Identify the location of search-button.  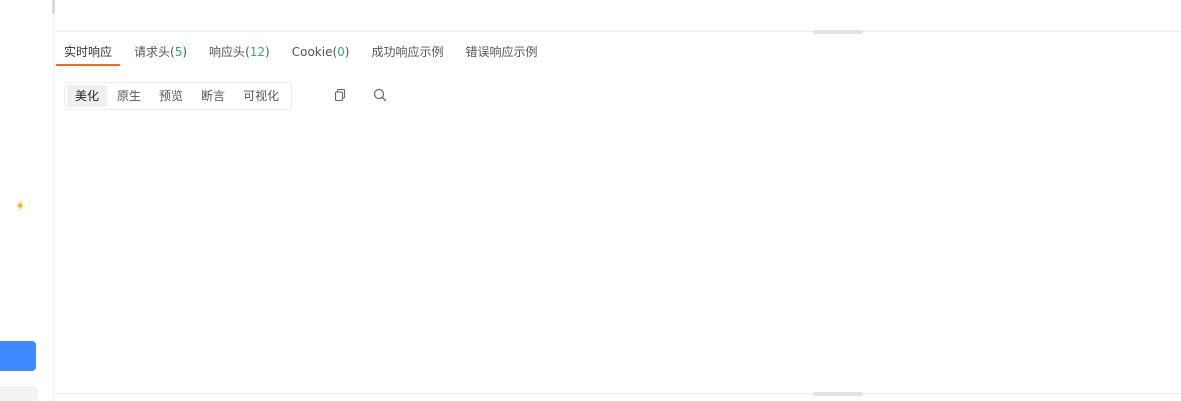
(380, 95).